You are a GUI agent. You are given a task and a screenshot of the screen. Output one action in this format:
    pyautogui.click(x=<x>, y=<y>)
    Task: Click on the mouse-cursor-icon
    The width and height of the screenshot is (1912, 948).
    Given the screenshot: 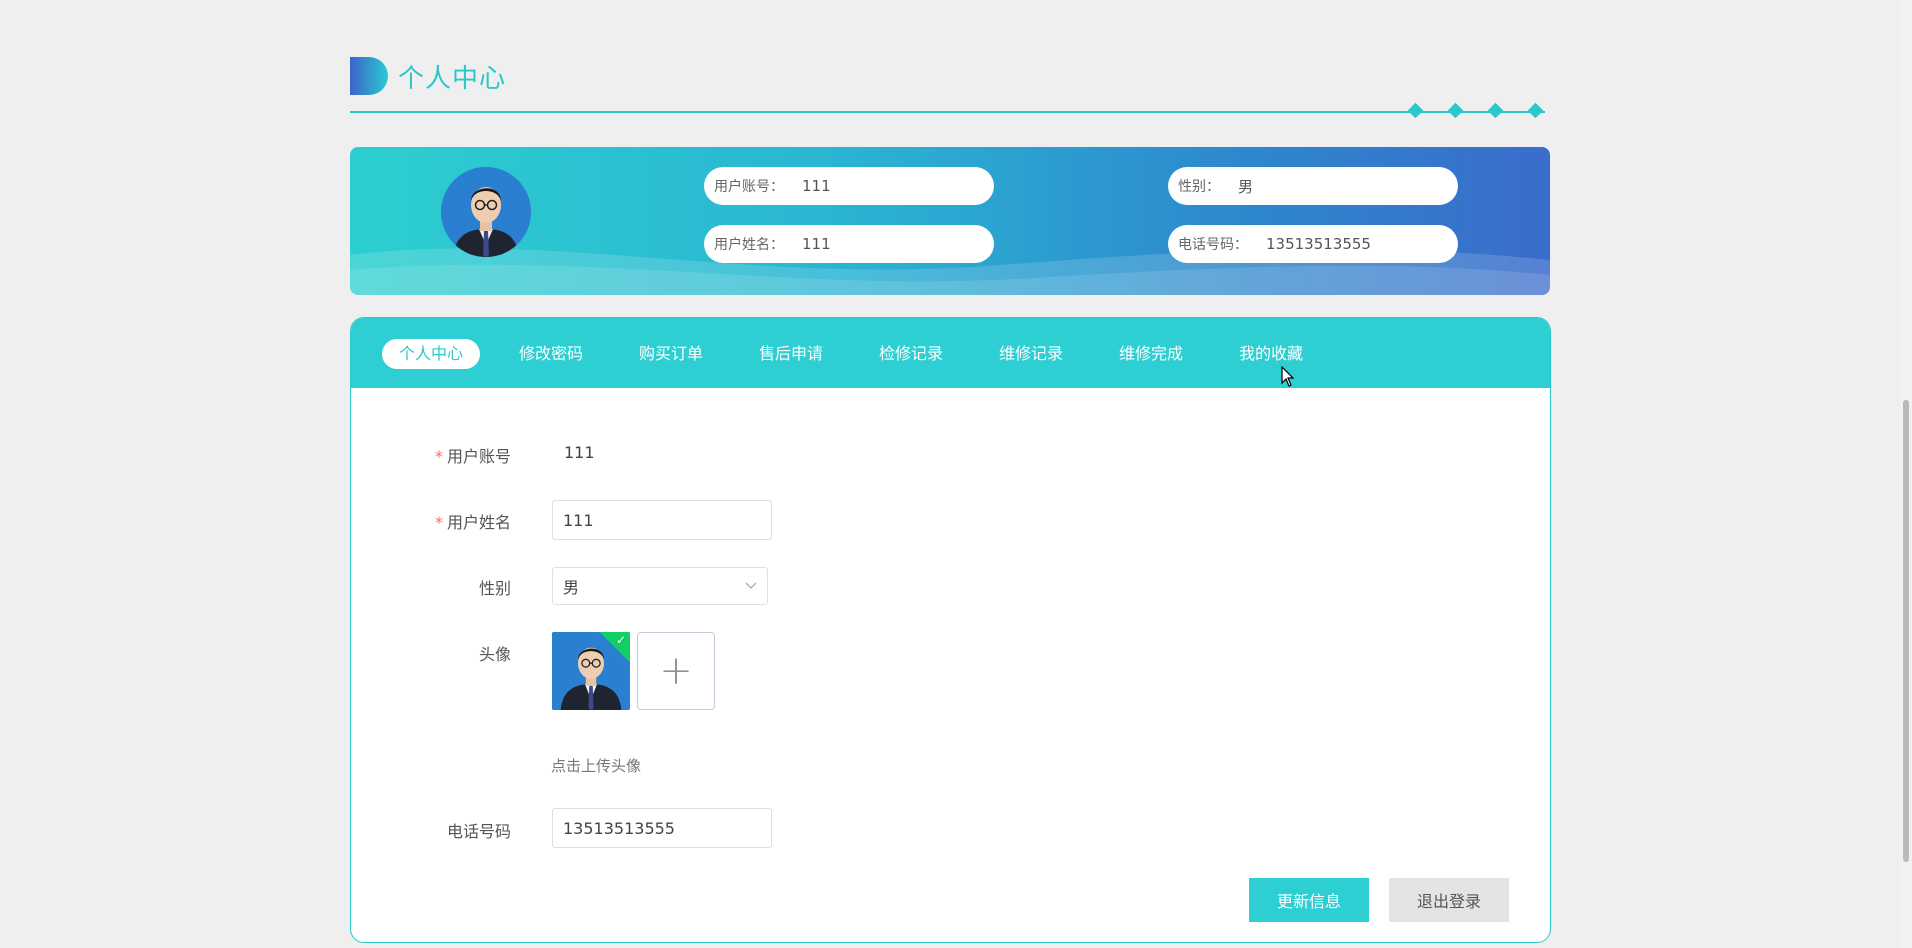 What is the action you would take?
    pyautogui.click(x=1288, y=376)
    